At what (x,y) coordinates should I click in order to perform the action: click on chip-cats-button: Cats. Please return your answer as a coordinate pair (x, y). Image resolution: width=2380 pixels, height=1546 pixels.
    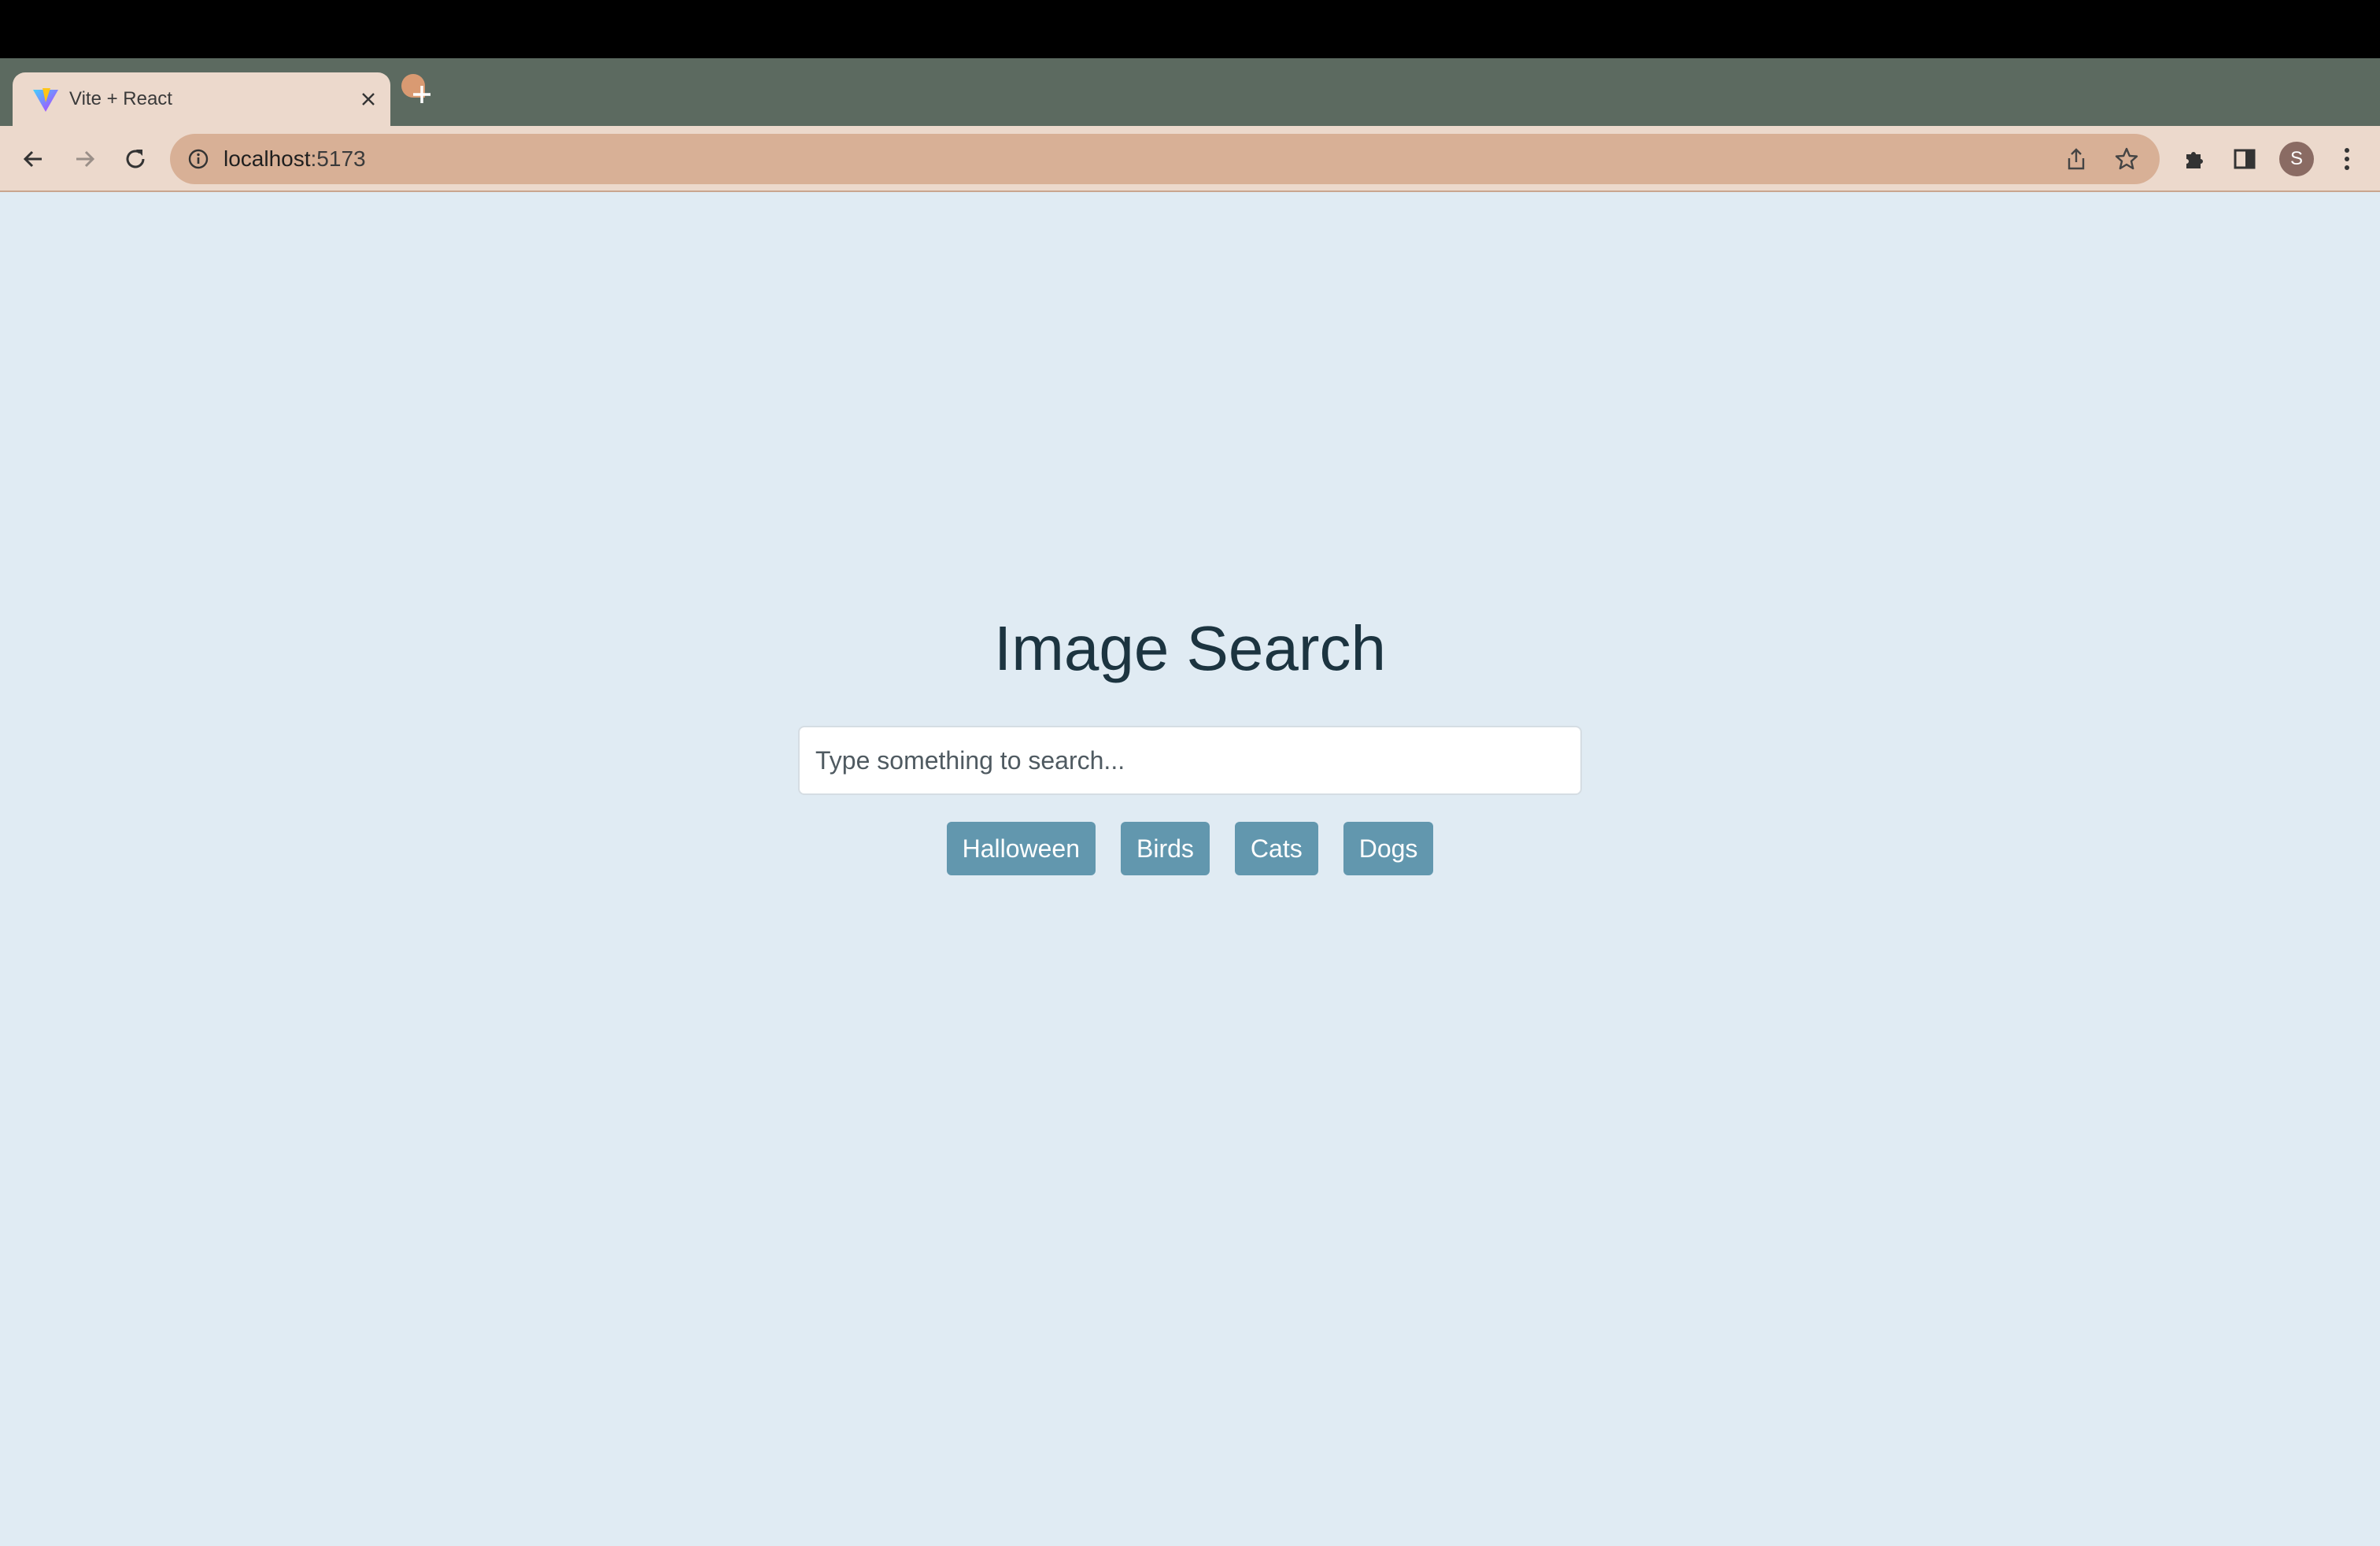
    Looking at the image, I should click on (1276, 848).